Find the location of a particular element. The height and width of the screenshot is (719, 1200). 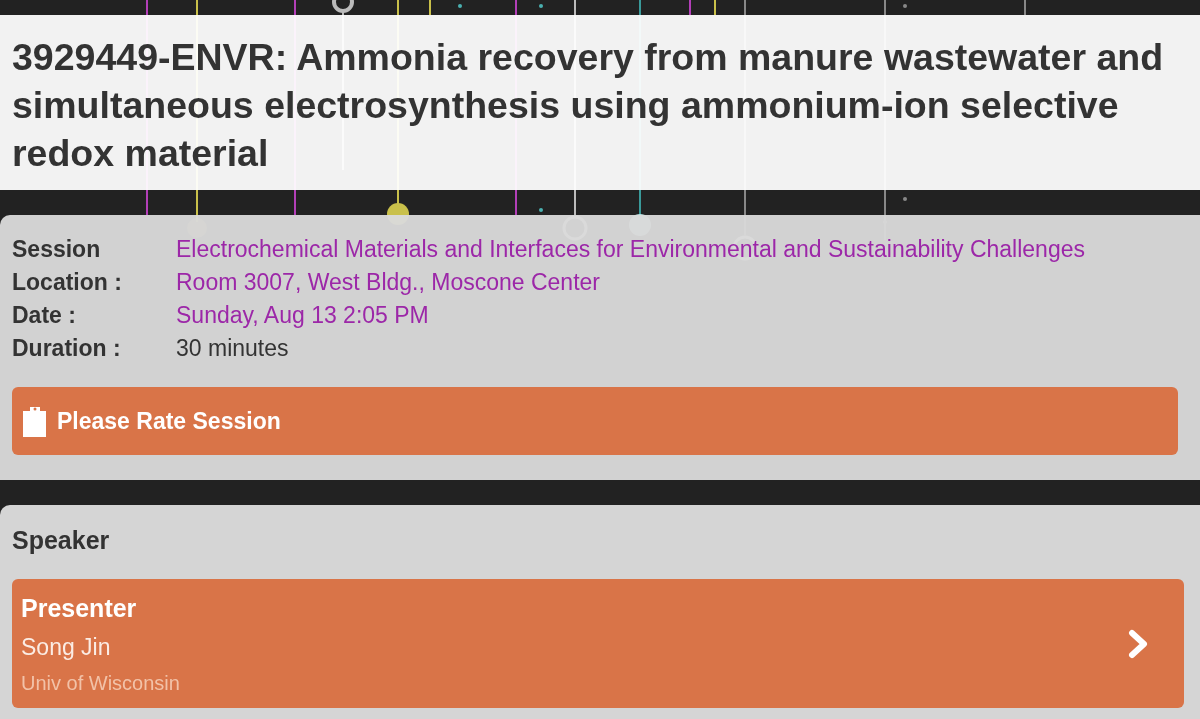

detail-value: 30 minutes is located at coordinates (232, 349).